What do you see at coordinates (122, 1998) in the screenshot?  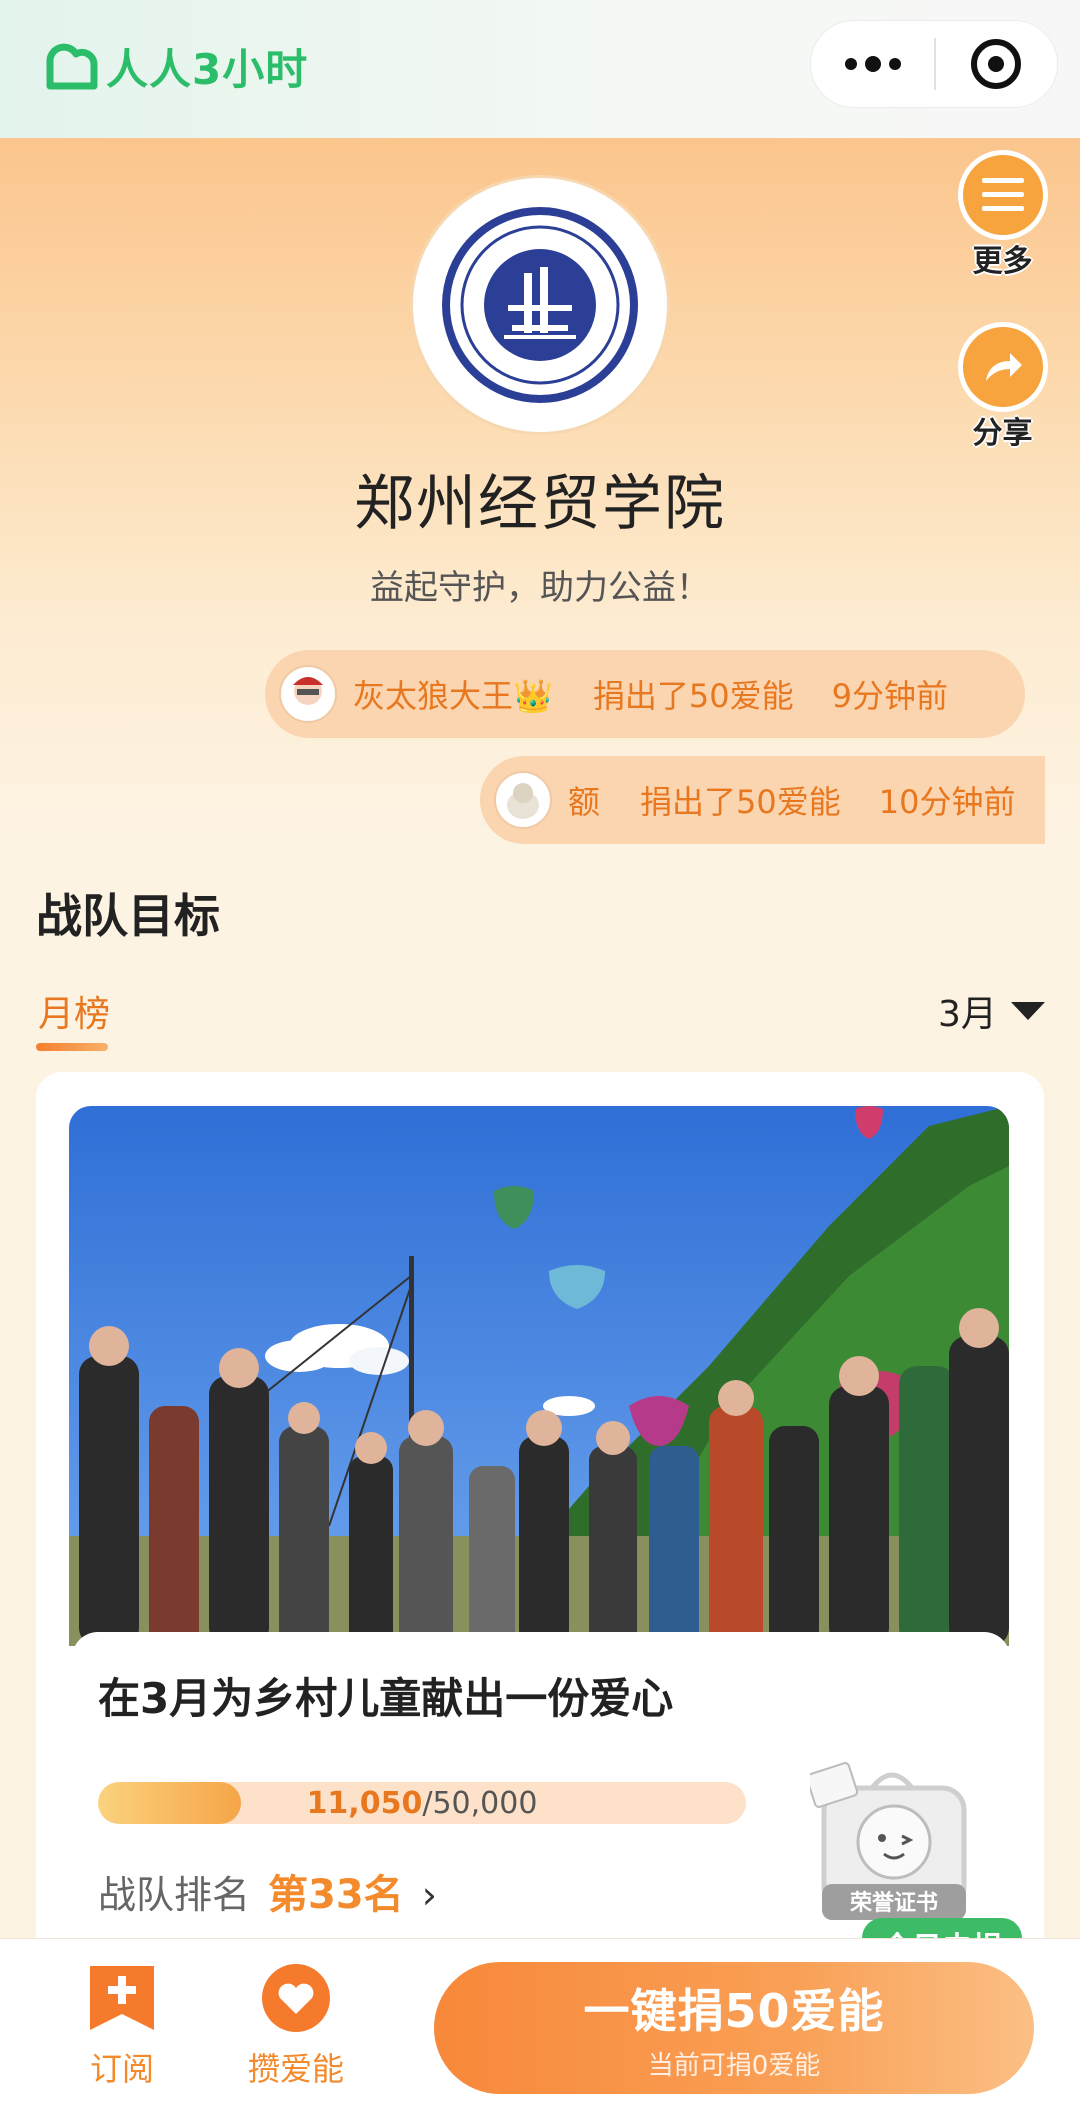 I see `bookmark-plus-icon` at bounding box center [122, 1998].